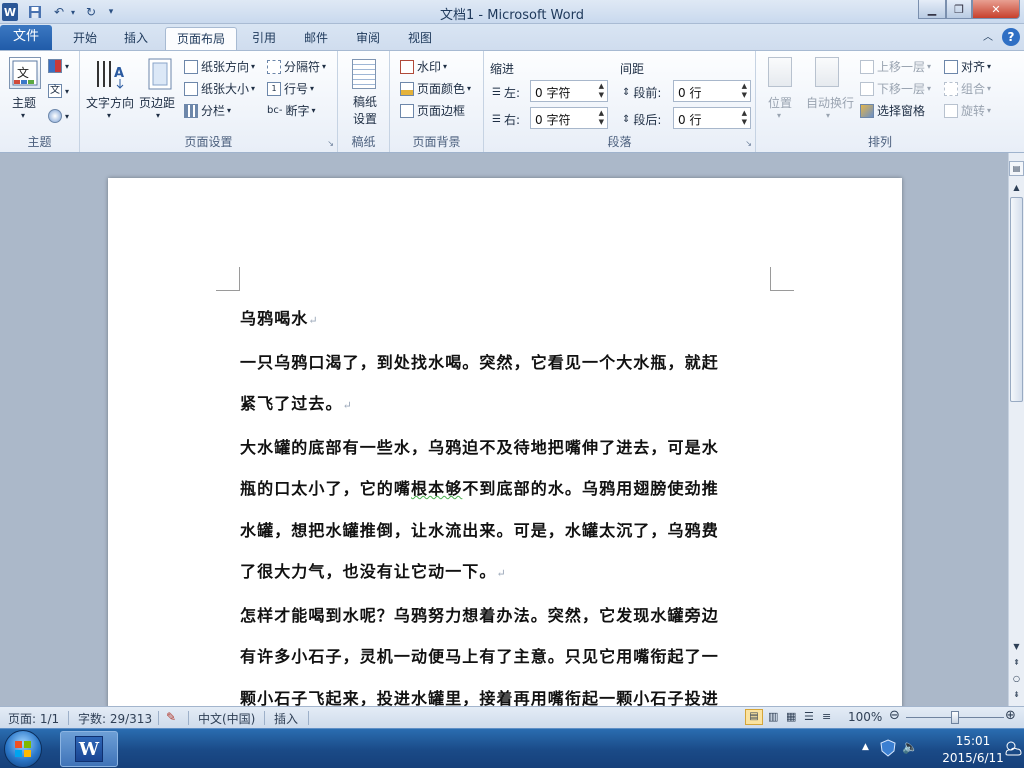 The image size is (1024, 768). I want to click on vertical-scrollbar: ▤ ▲ ▼ ⇞ ○ ⇟, so click(1016, 429).